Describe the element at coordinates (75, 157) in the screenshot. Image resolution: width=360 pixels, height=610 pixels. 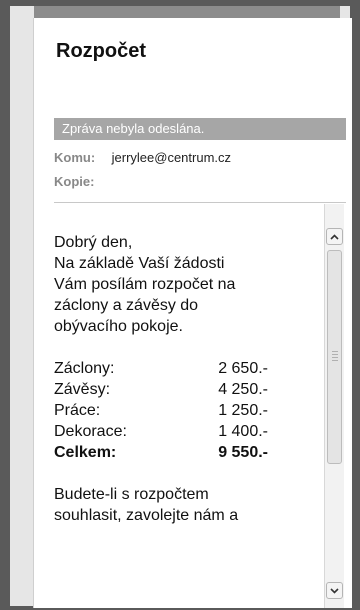
I see `to-label: Komu:` at that location.